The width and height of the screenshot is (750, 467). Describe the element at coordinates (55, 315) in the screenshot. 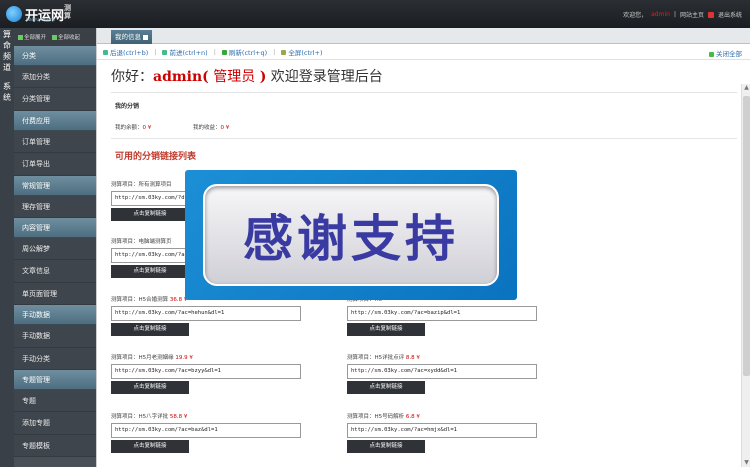

I see `sidebar-group-header: 手动数据` at that location.